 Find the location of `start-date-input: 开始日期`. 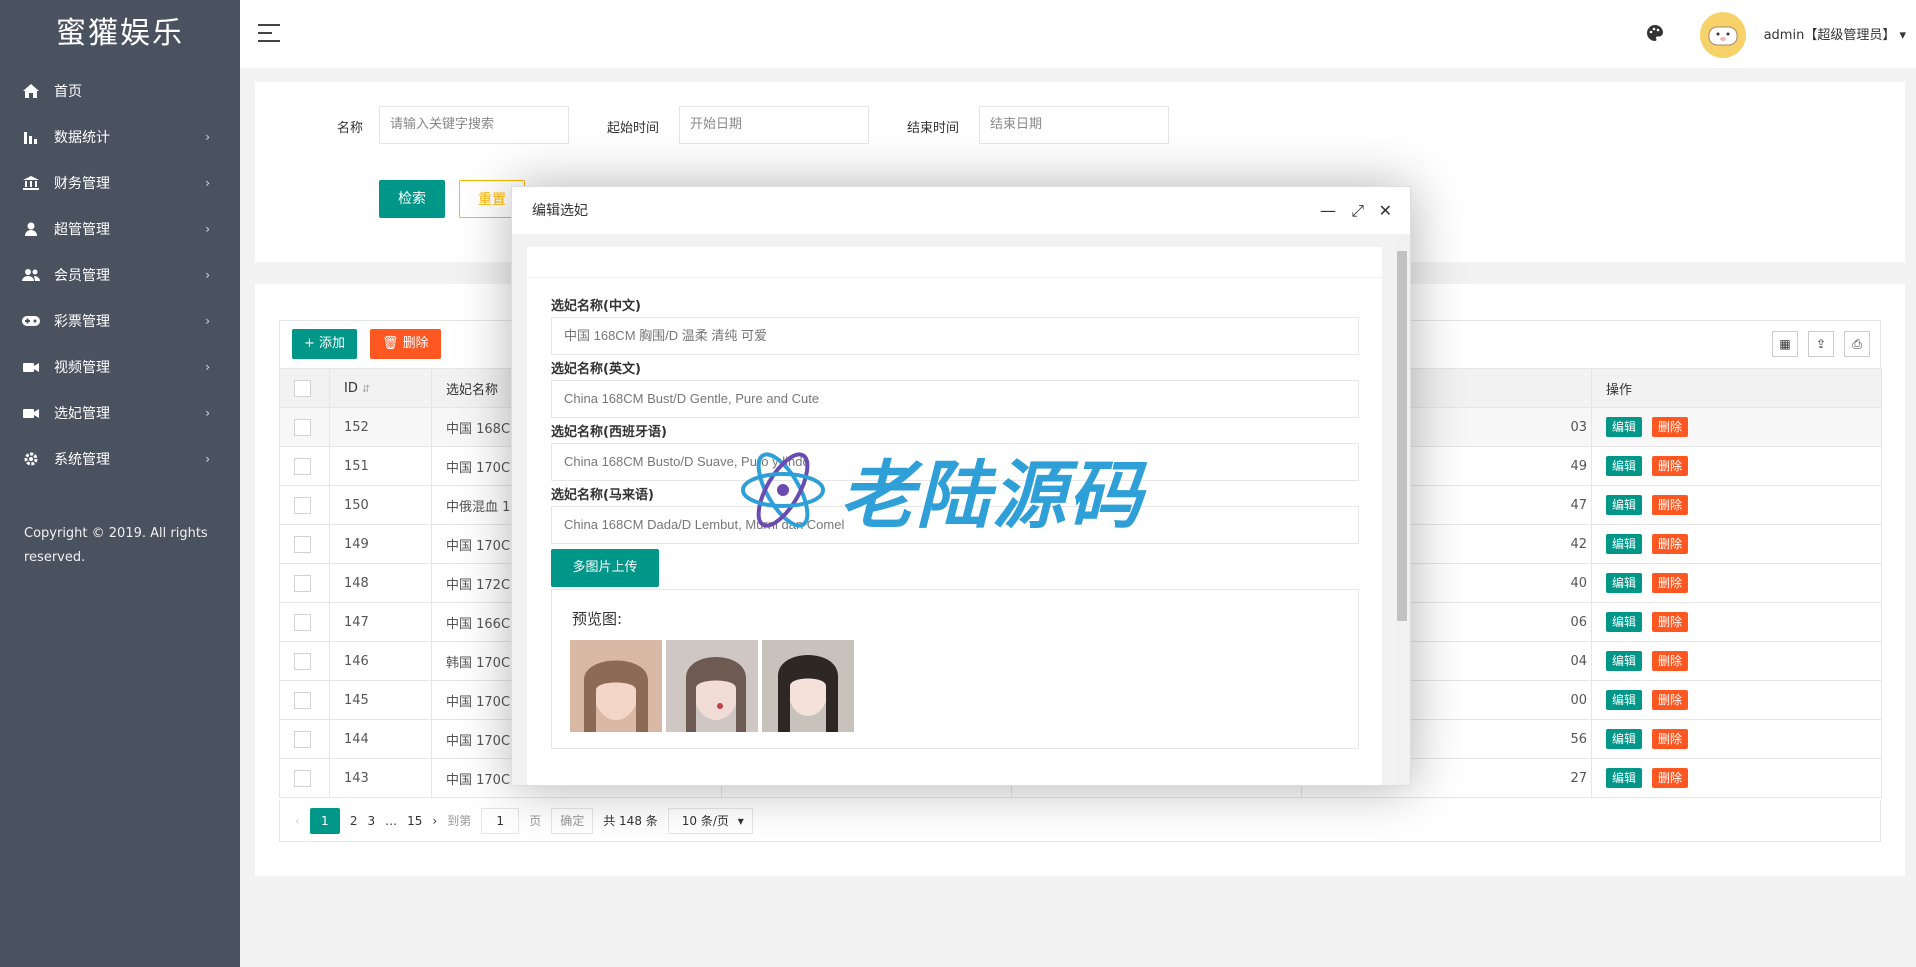

start-date-input: 开始日期 is located at coordinates (774, 125).